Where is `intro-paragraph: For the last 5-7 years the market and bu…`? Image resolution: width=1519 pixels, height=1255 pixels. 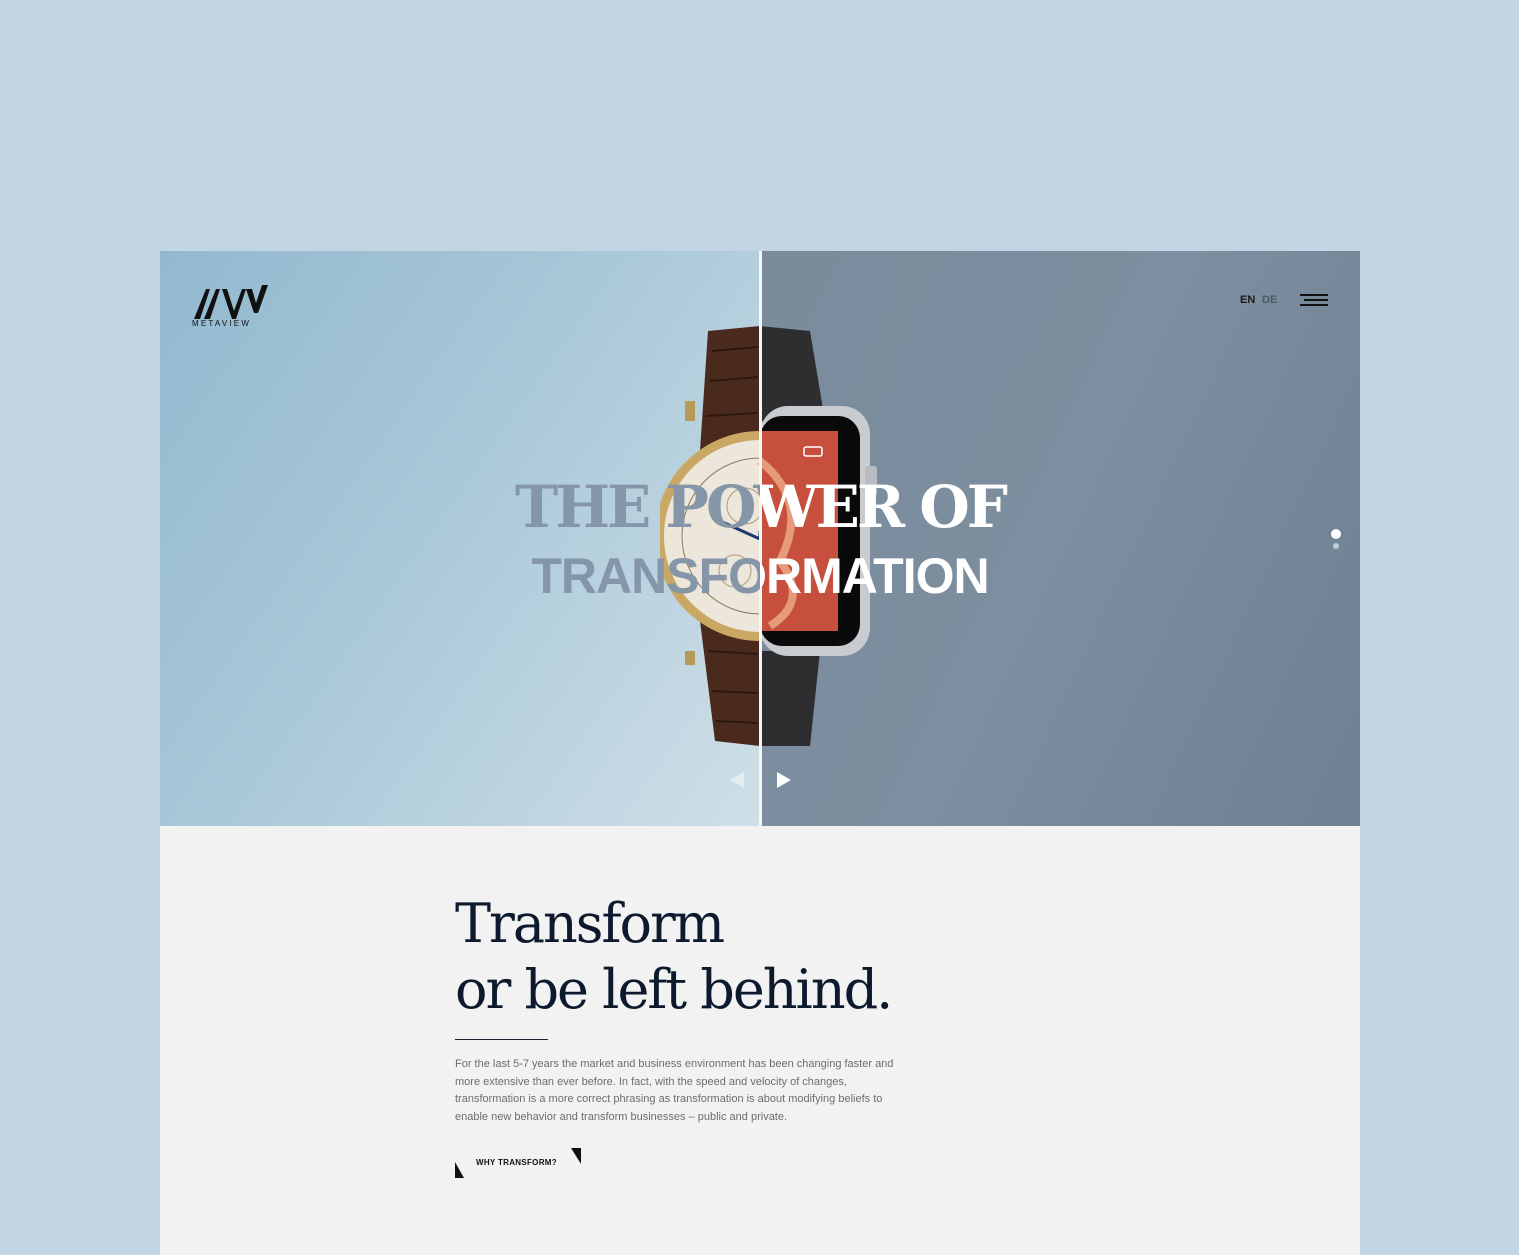
intro-paragraph: For the last 5-7 years the market and bu… is located at coordinates (674, 1090).